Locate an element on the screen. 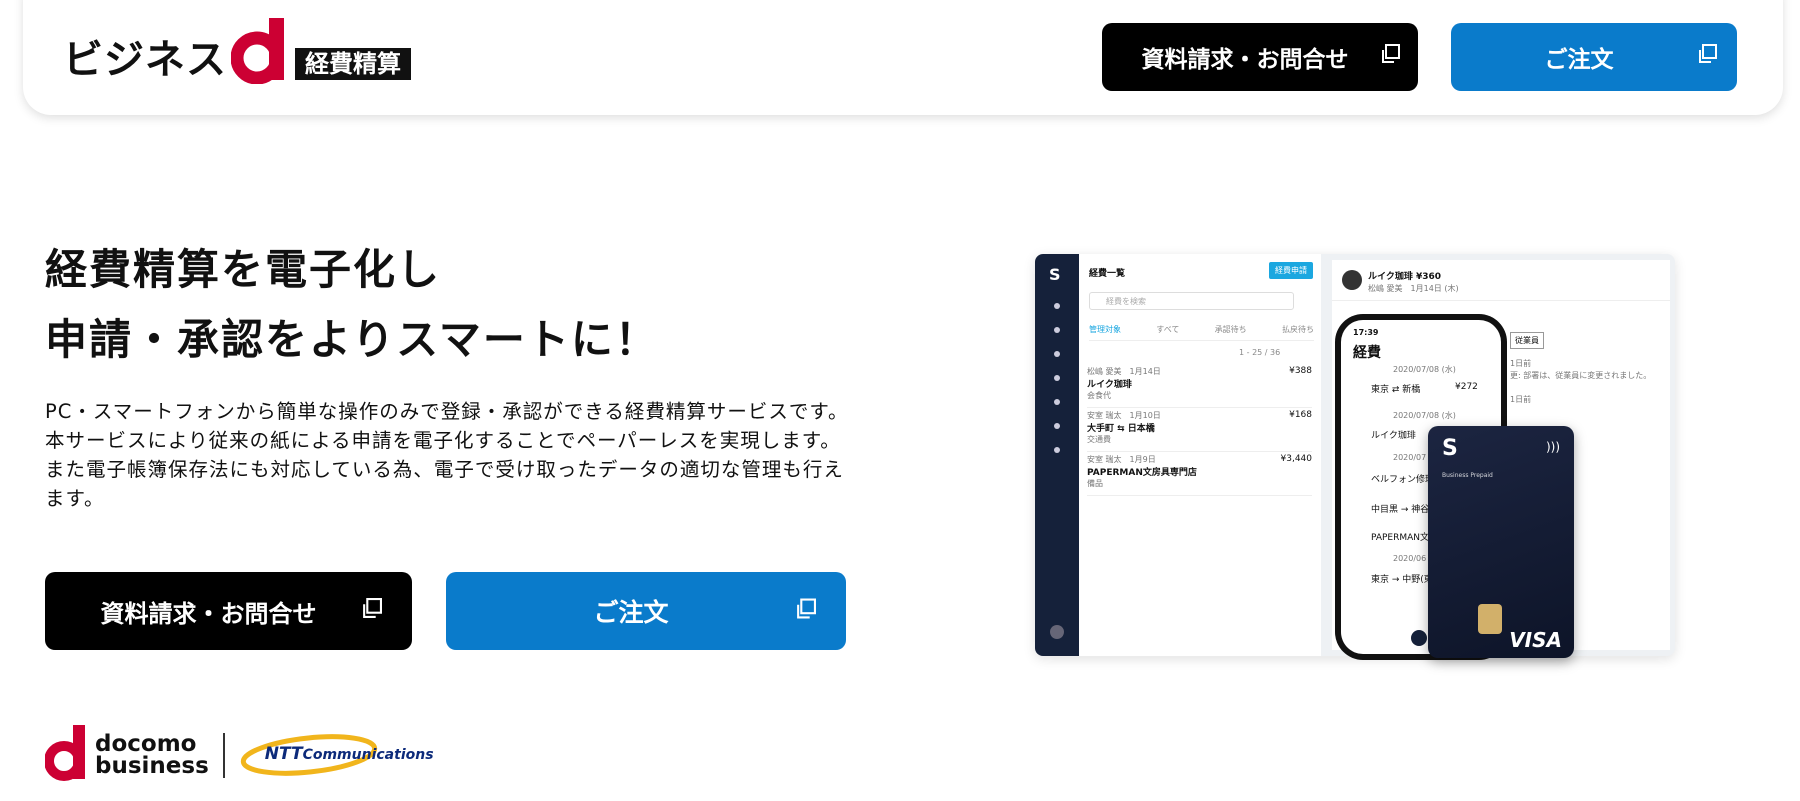  mock-row-amount: ¥3,440 is located at coordinates (1296, 459).